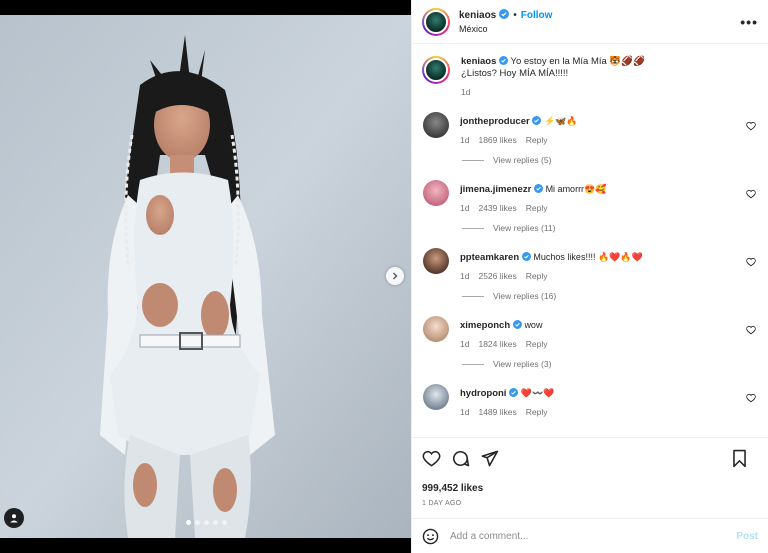 This screenshot has height=553, width=768. I want to click on carousel-dots, so click(206, 522).